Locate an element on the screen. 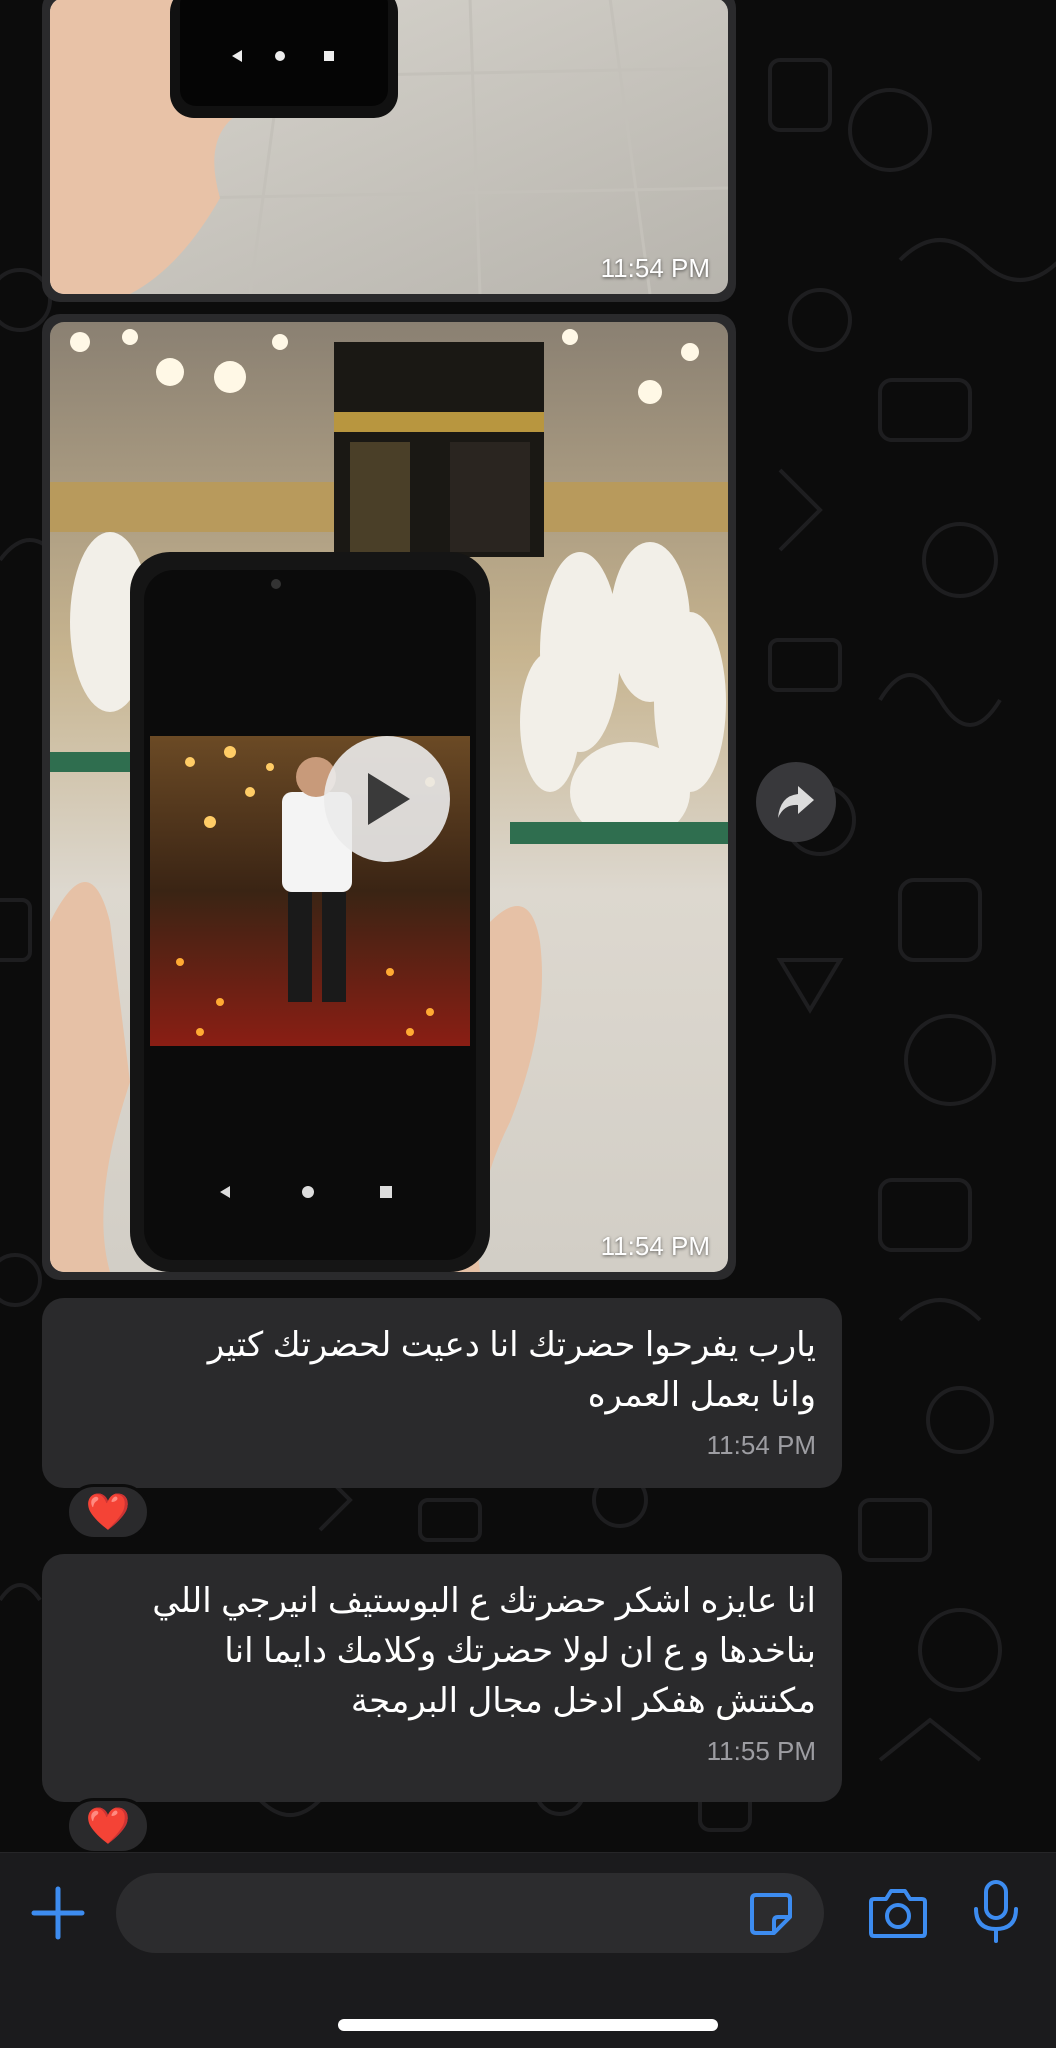 The height and width of the screenshot is (2048, 1056). message-input is located at coordinates (470, 1913).